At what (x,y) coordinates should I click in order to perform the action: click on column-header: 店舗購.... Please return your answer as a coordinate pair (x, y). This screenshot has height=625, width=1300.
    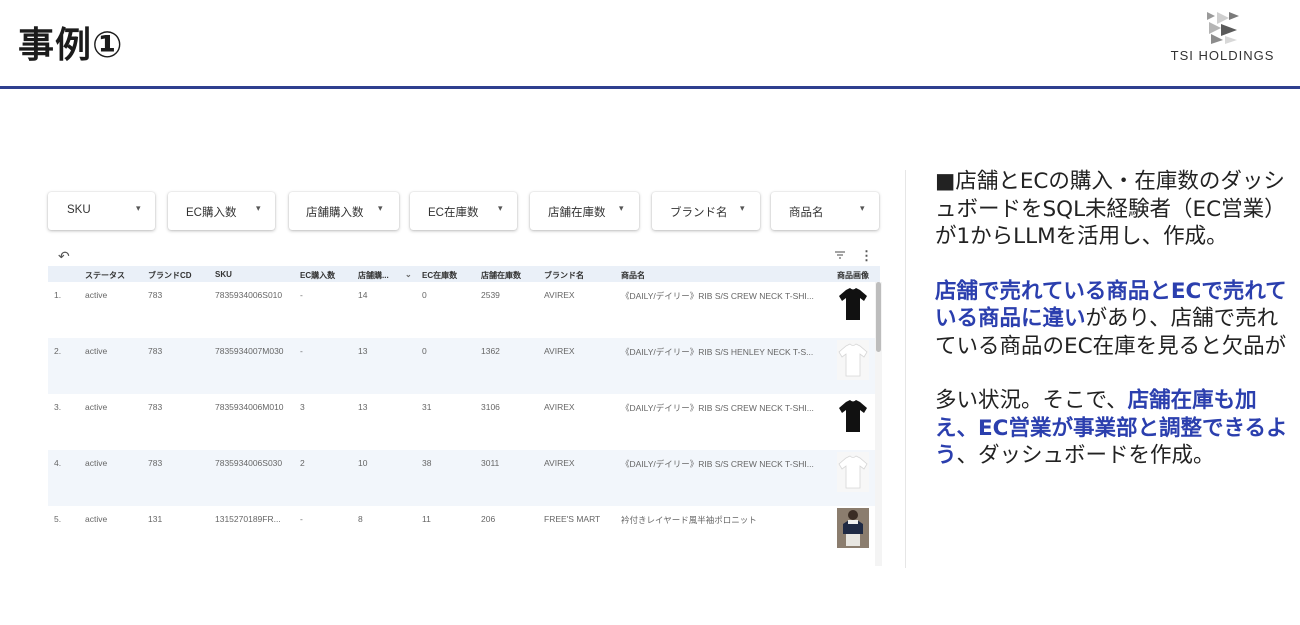
    Looking at the image, I should click on (373, 275).